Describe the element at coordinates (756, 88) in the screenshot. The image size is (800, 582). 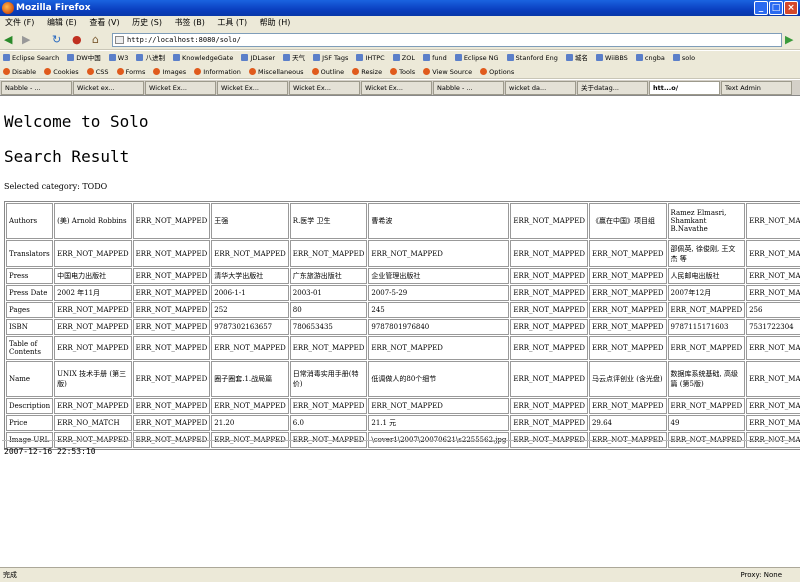
I see `browser-tab: Text Admin` at that location.